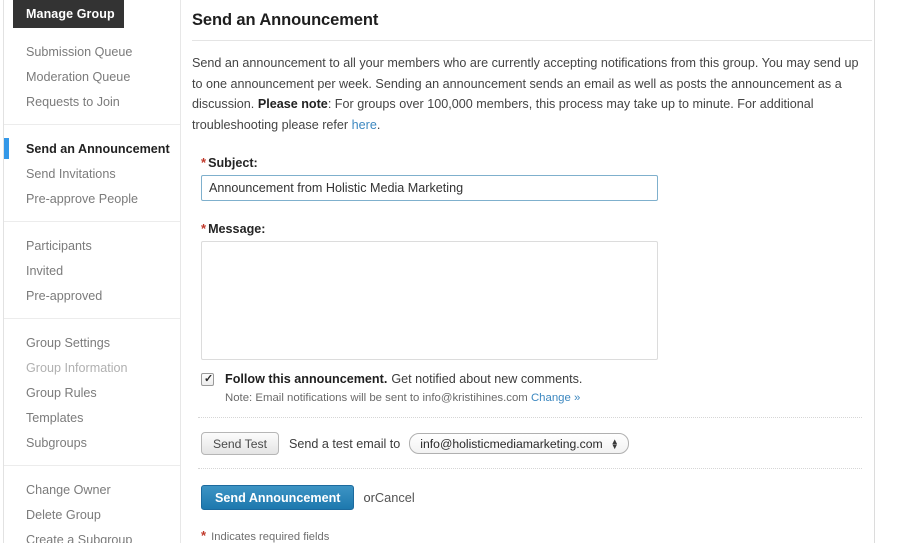 This screenshot has height=543, width=897. Describe the element at coordinates (530, 417) in the screenshot. I see `separator-above-test` at that location.